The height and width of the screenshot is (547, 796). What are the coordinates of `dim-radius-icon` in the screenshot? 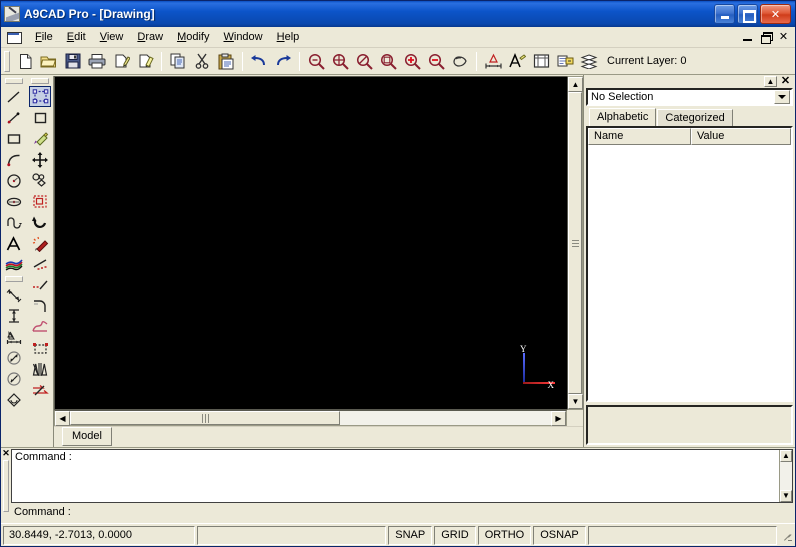 It's located at (14, 378).